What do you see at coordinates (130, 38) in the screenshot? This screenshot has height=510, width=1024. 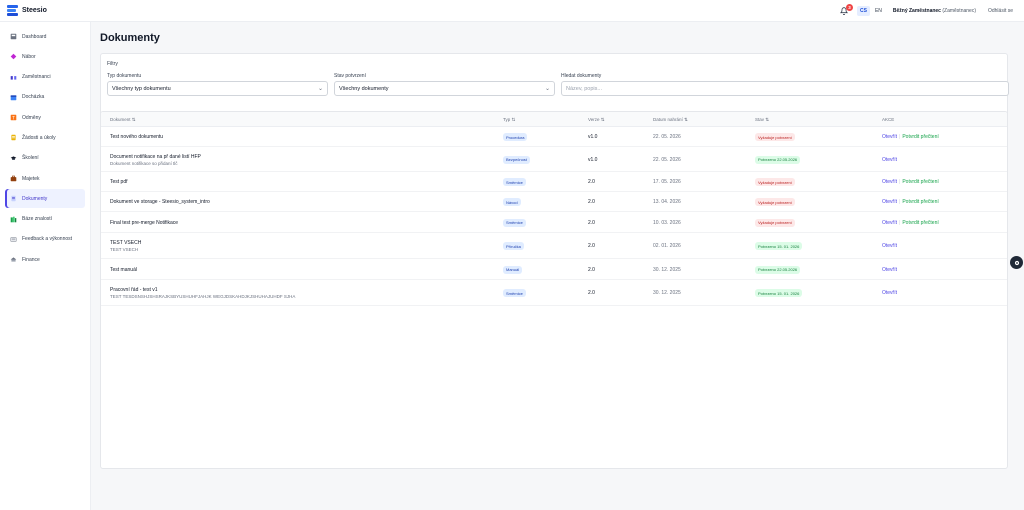 I see `page-title: Dokumenty` at bounding box center [130, 38].